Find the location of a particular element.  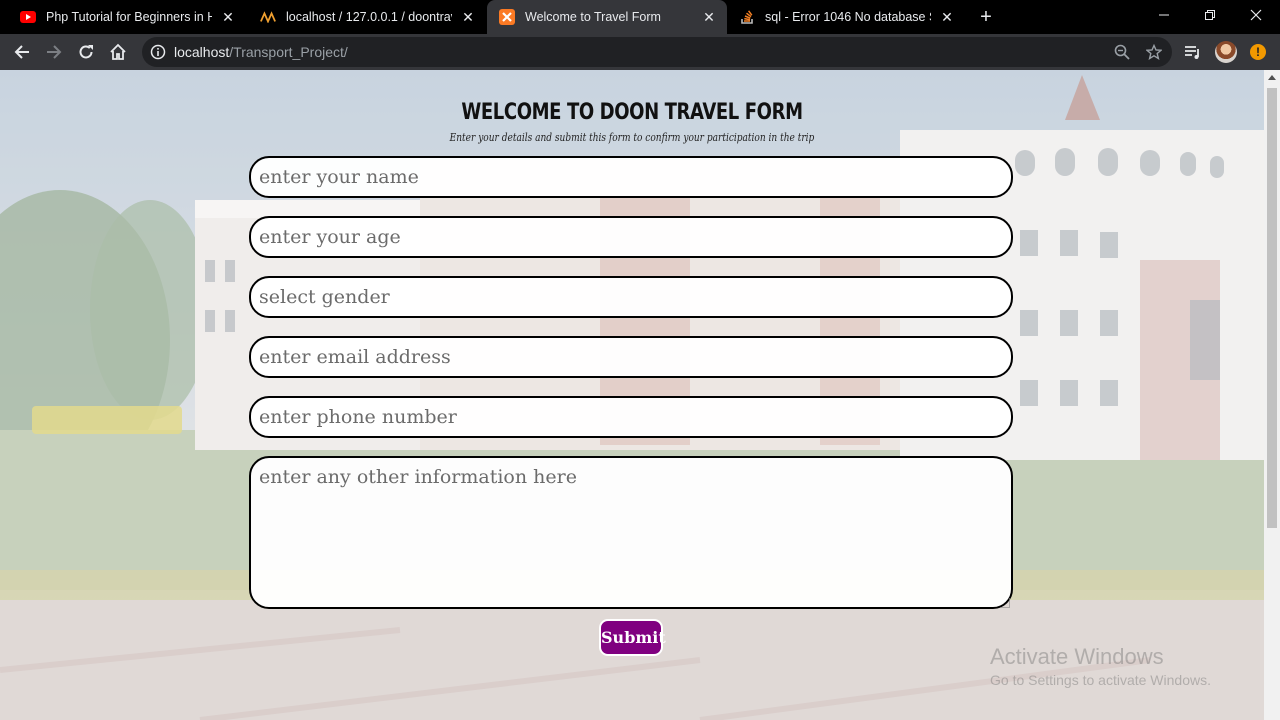

email-input is located at coordinates (631, 357).